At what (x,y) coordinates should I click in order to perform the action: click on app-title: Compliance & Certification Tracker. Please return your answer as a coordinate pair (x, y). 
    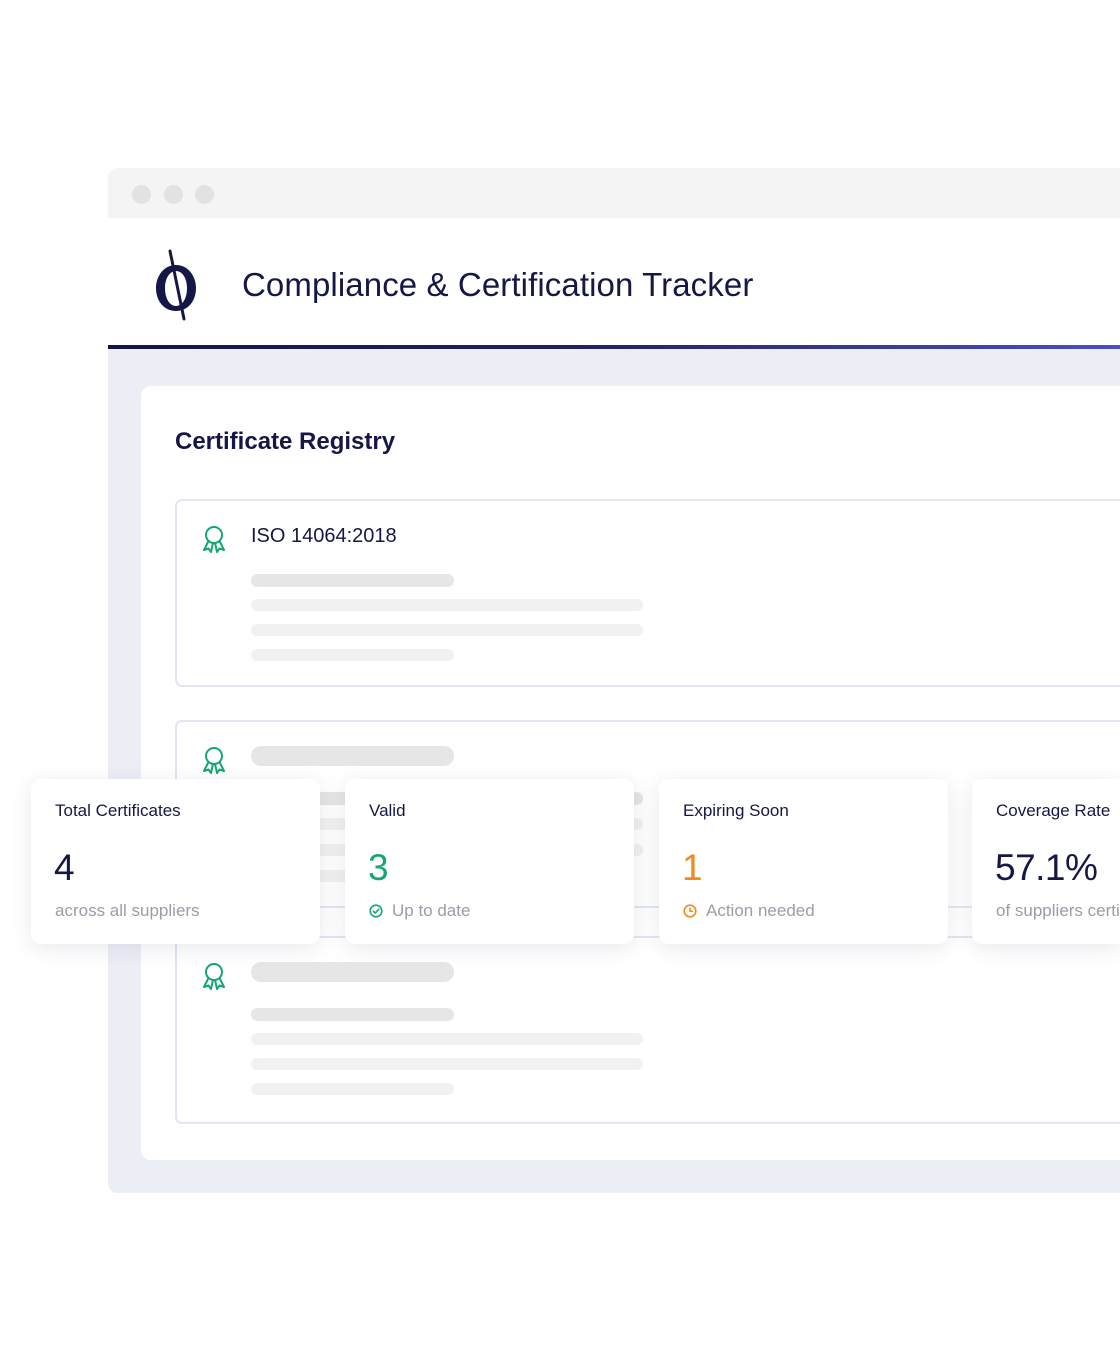
    Looking at the image, I should click on (498, 284).